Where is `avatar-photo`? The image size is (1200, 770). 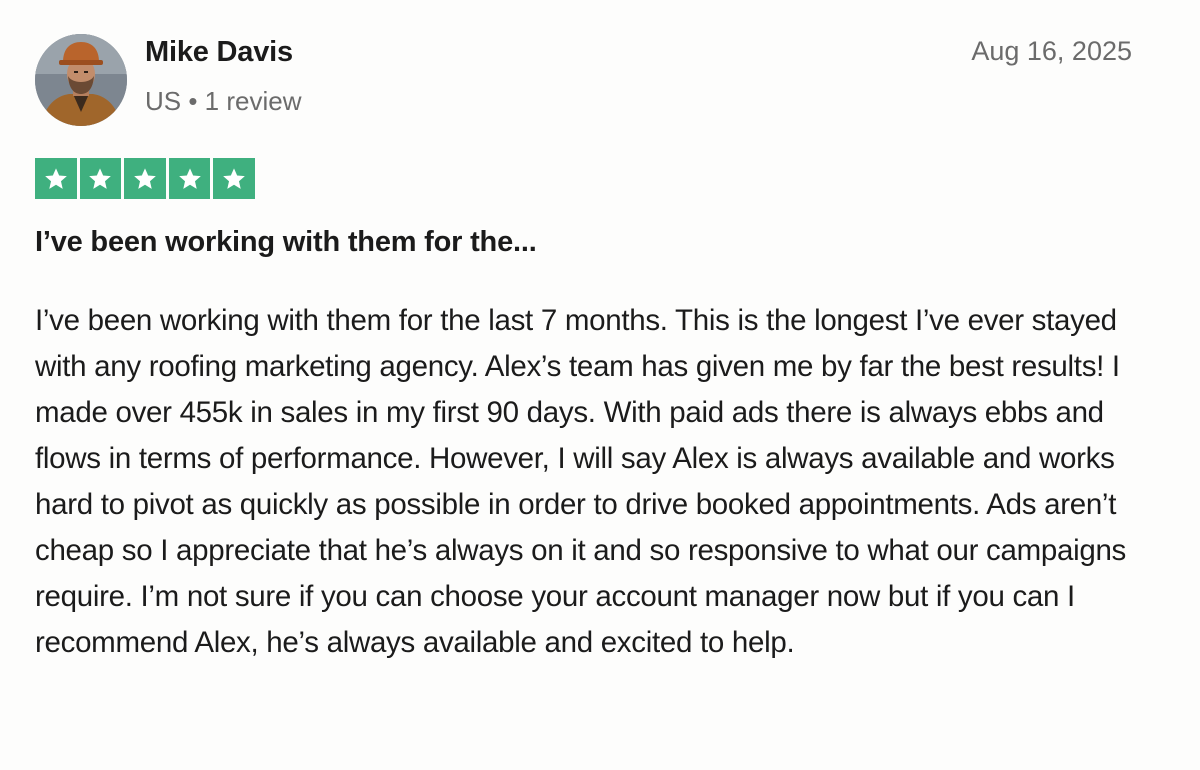
avatar-photo is located at coordinates (81, 80).